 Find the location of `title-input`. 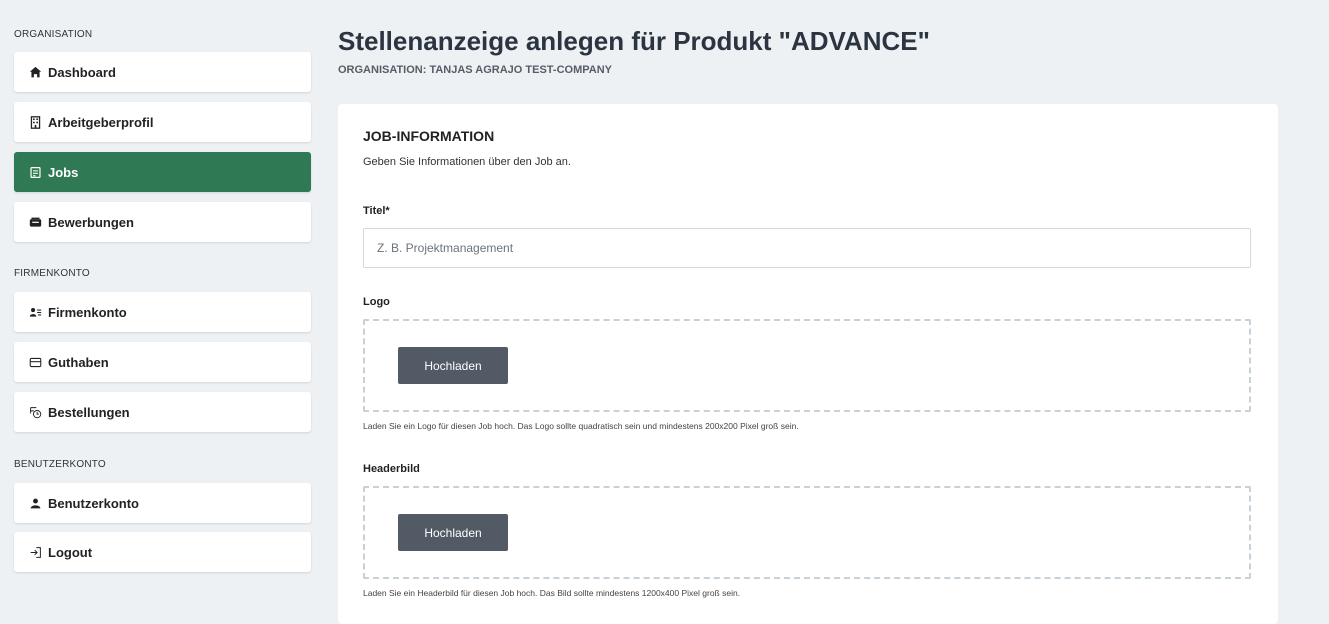

title-input is located at coordinates (807, 248).